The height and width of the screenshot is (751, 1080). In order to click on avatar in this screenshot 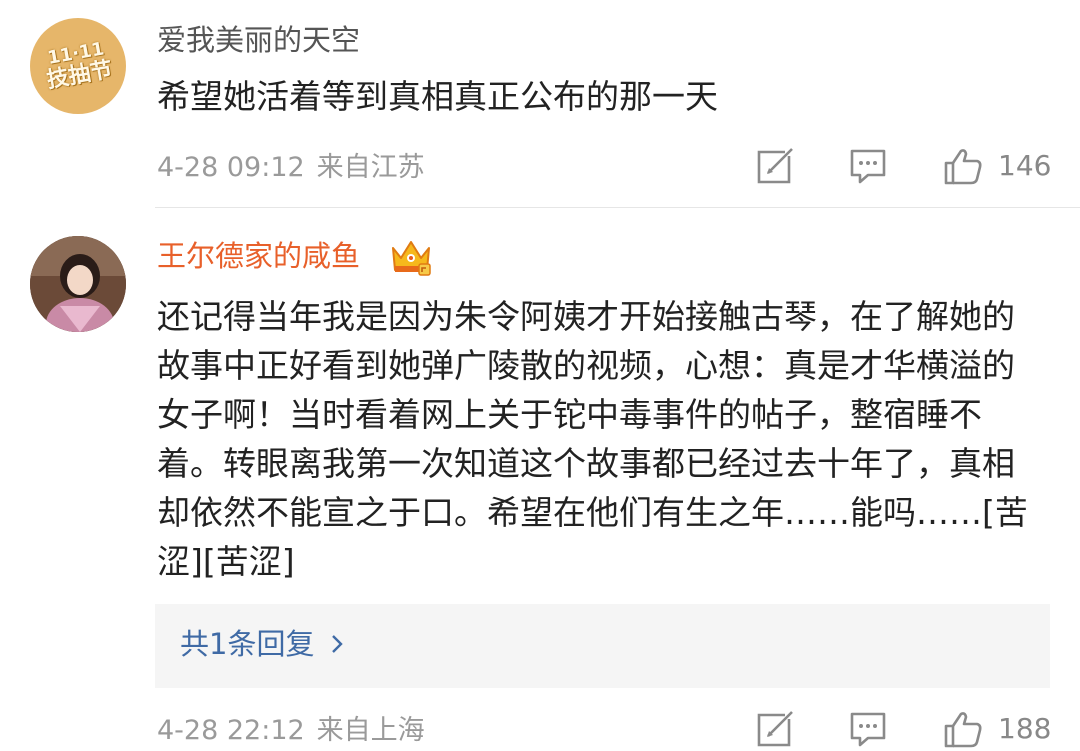, I will do `click(78, 284)`.